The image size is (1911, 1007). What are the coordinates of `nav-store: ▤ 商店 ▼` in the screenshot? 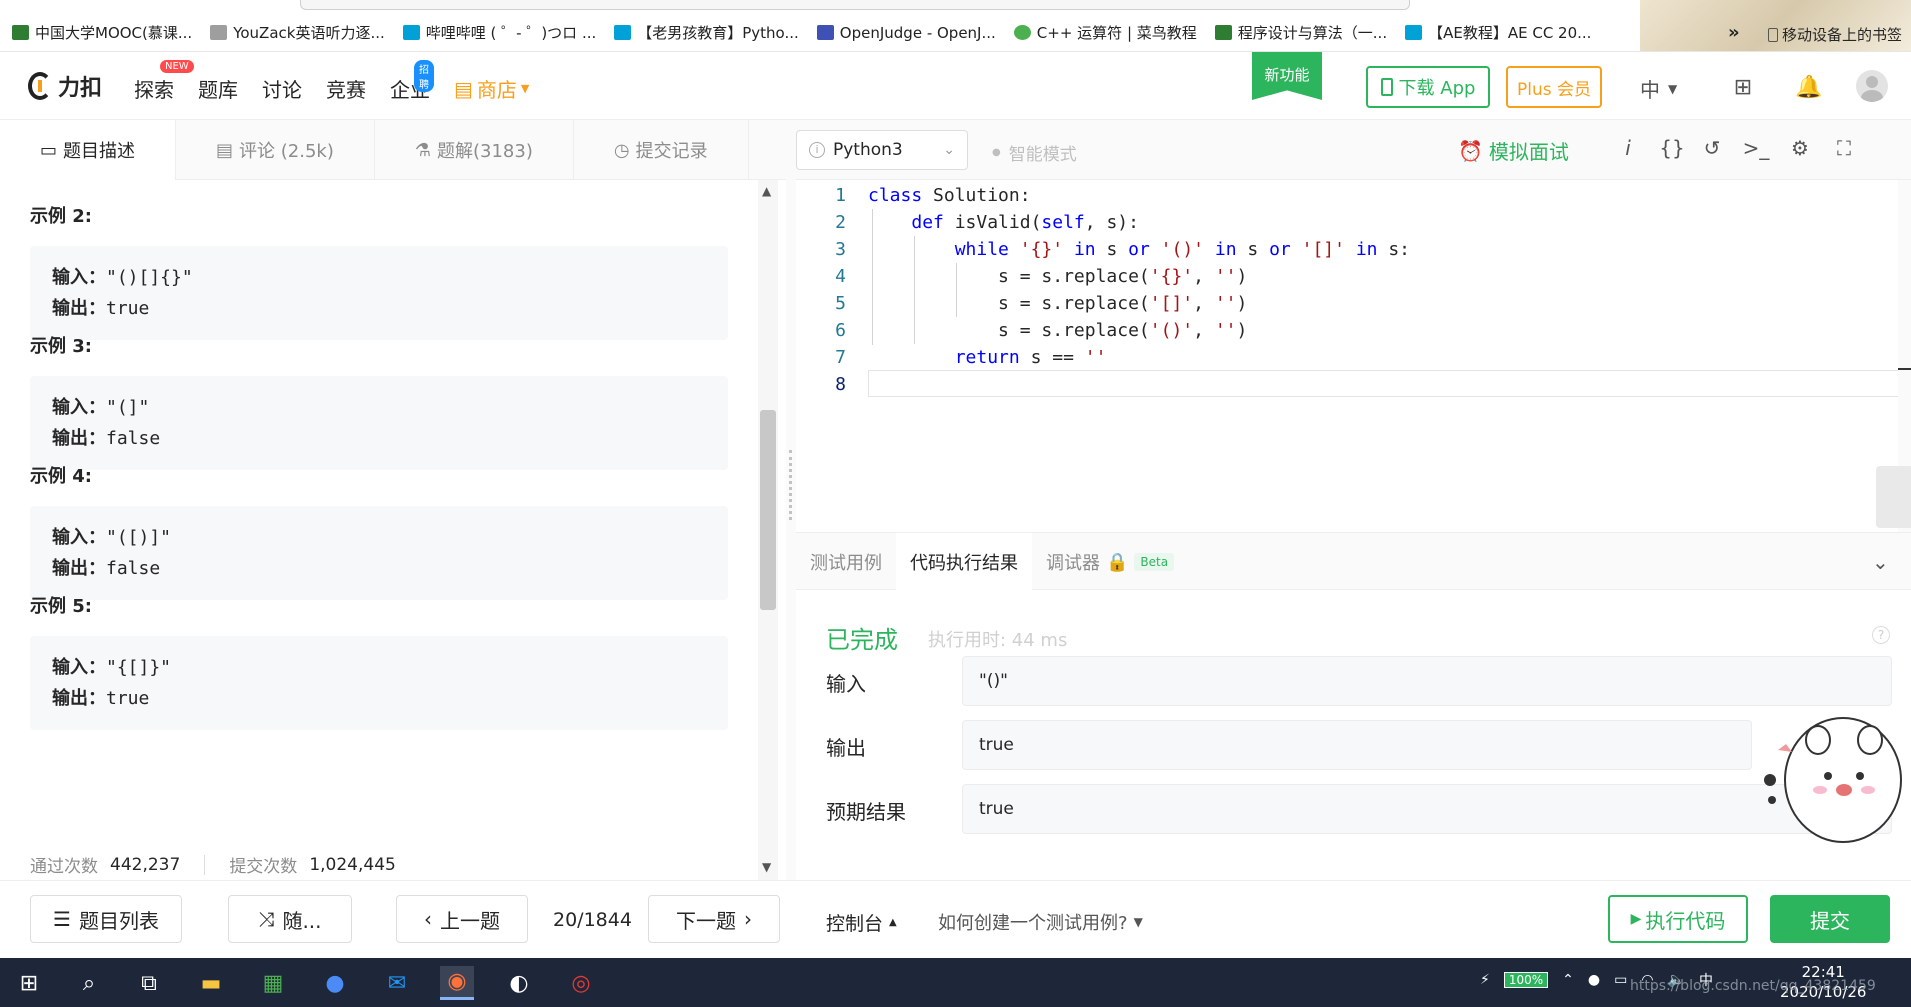 It's located at (491, 88).